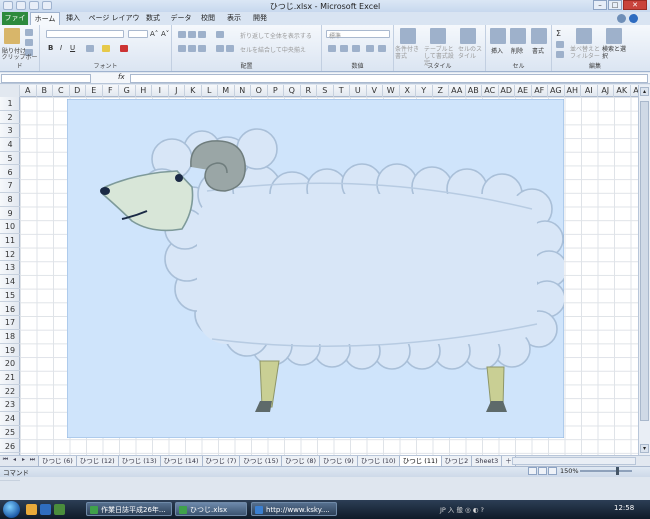  I want to click on column-header: O, so click(259, 91).